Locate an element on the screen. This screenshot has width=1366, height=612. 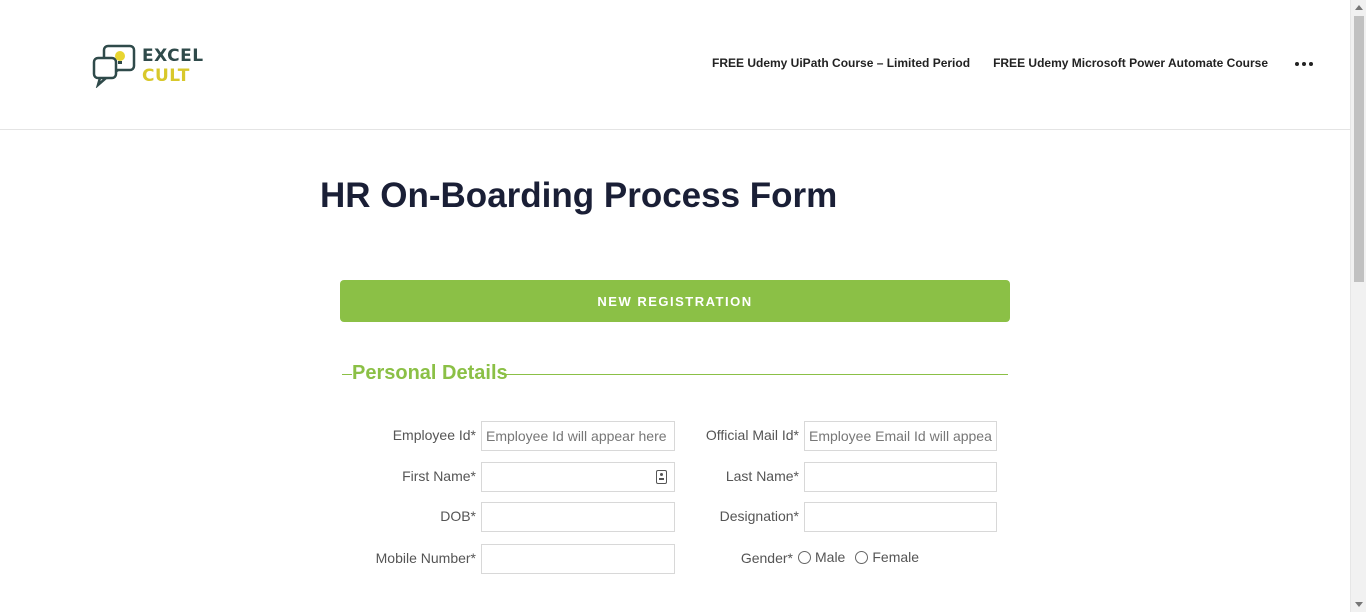
dob-field-wrap is located at coordinates (578, 517).